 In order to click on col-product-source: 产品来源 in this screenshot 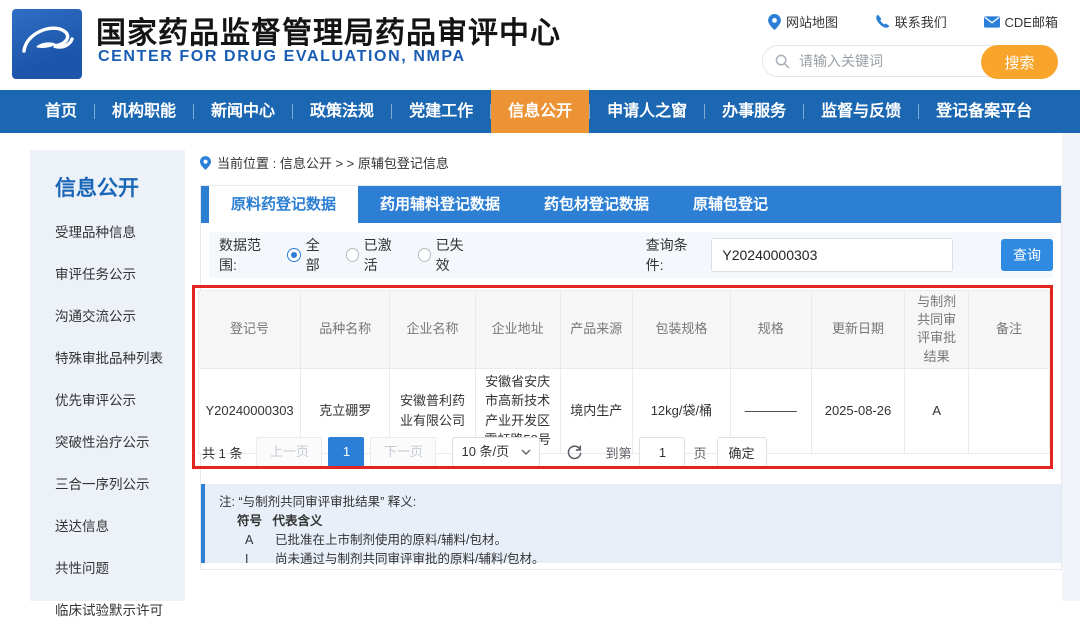, I will do `click(596, 329)`.